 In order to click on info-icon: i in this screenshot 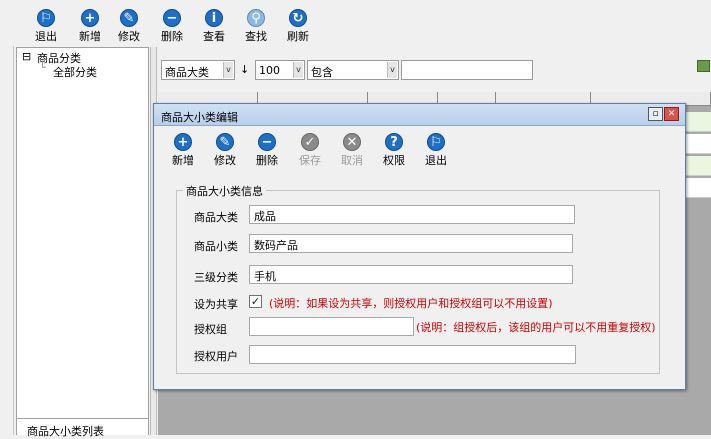, I will do `click(214, 18)`.